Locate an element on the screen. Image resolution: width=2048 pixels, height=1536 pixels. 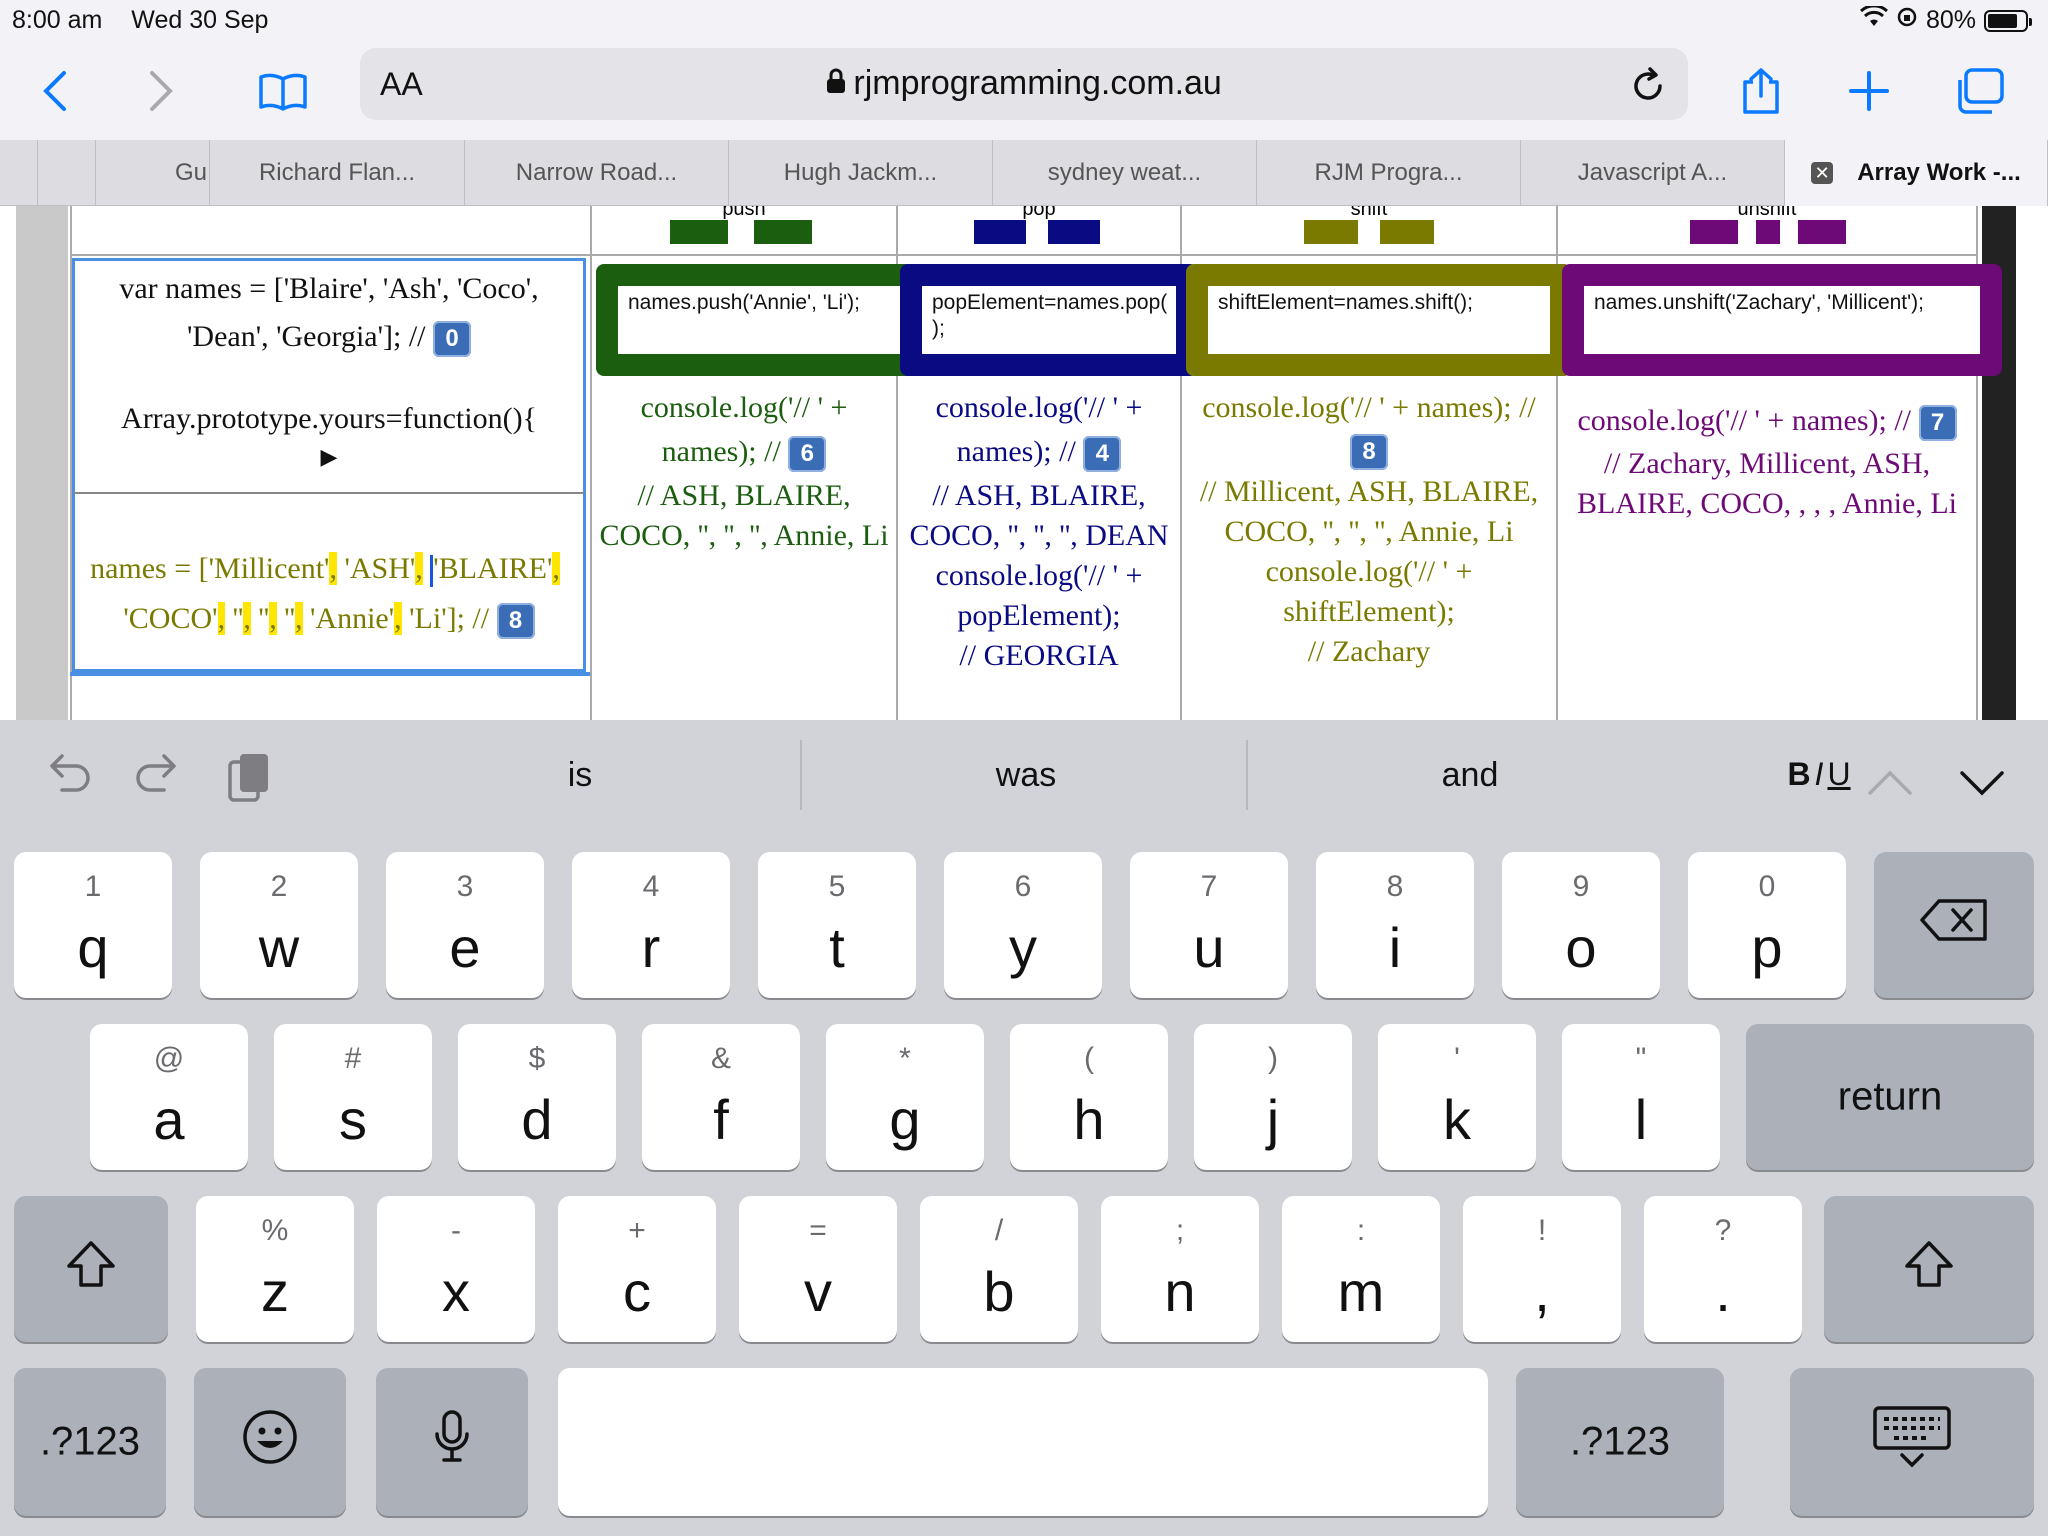
url-display: rjmprogramming.com.au is located at coordinates (1024, 83).